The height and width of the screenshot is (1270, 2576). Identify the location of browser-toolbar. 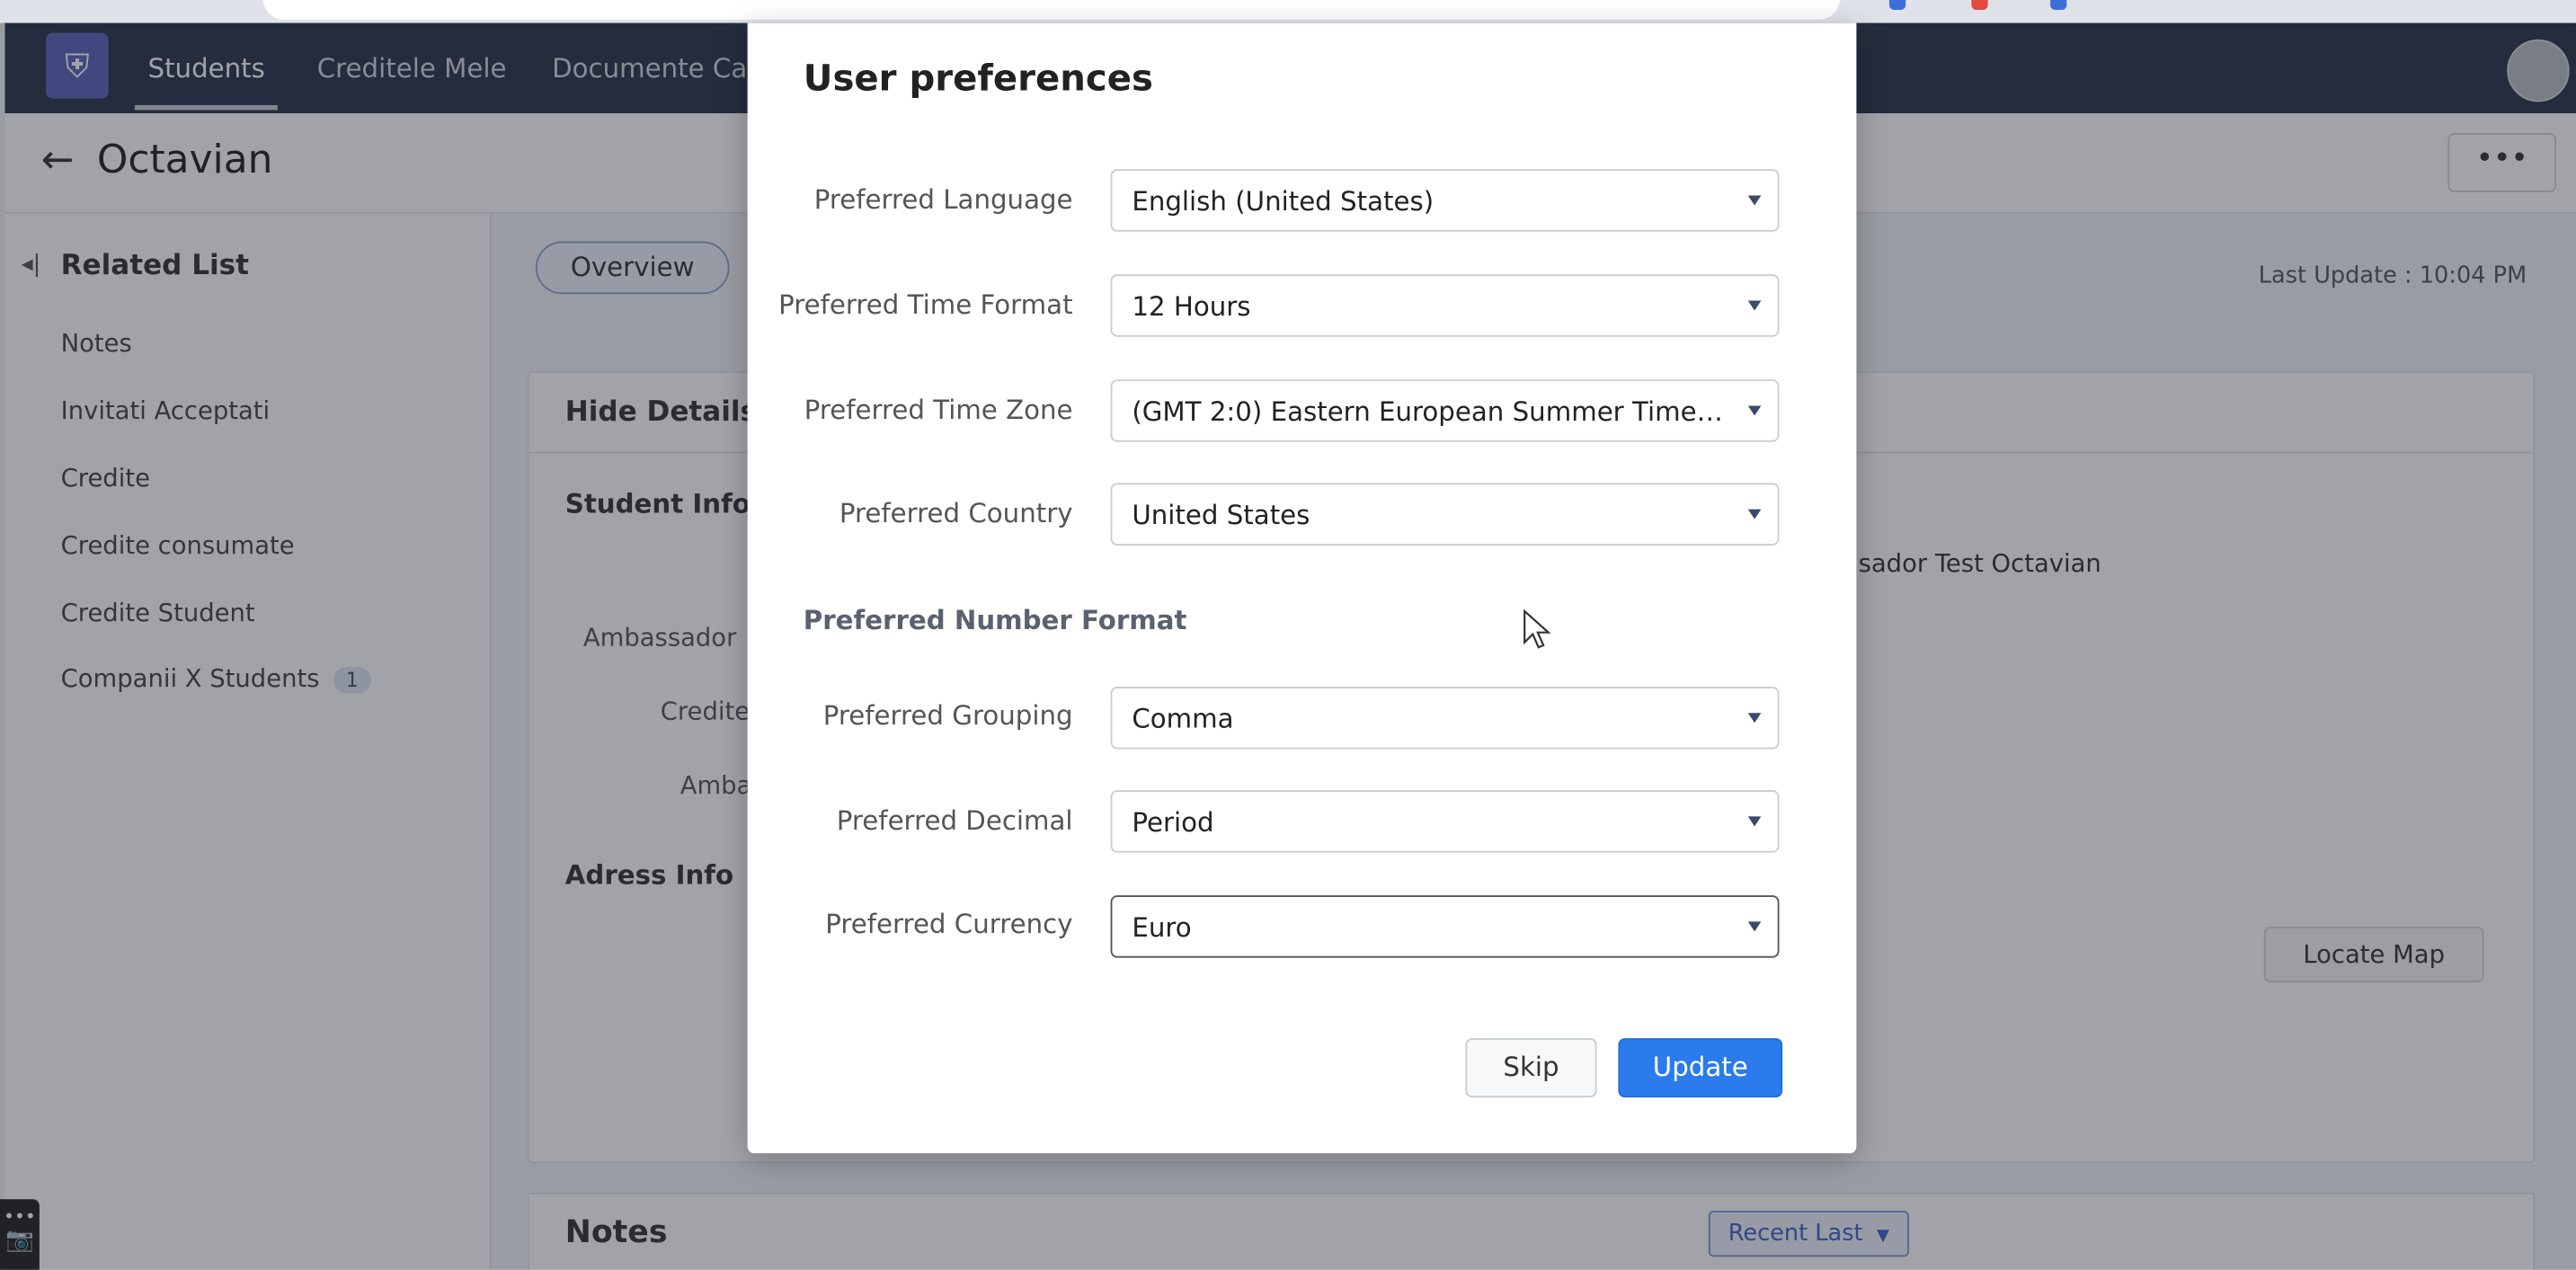
(1288, 11).